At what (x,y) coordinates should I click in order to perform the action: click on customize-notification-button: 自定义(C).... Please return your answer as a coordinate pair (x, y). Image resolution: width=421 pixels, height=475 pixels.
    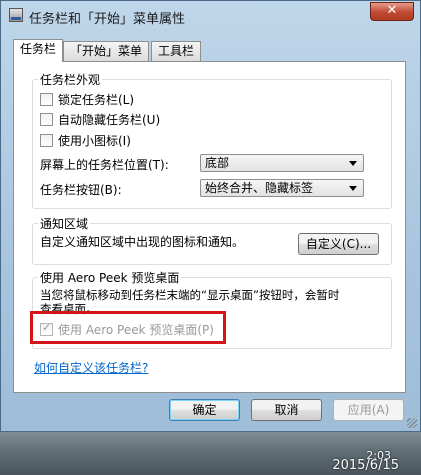
    Looking at the image, I should click on (338, 244).